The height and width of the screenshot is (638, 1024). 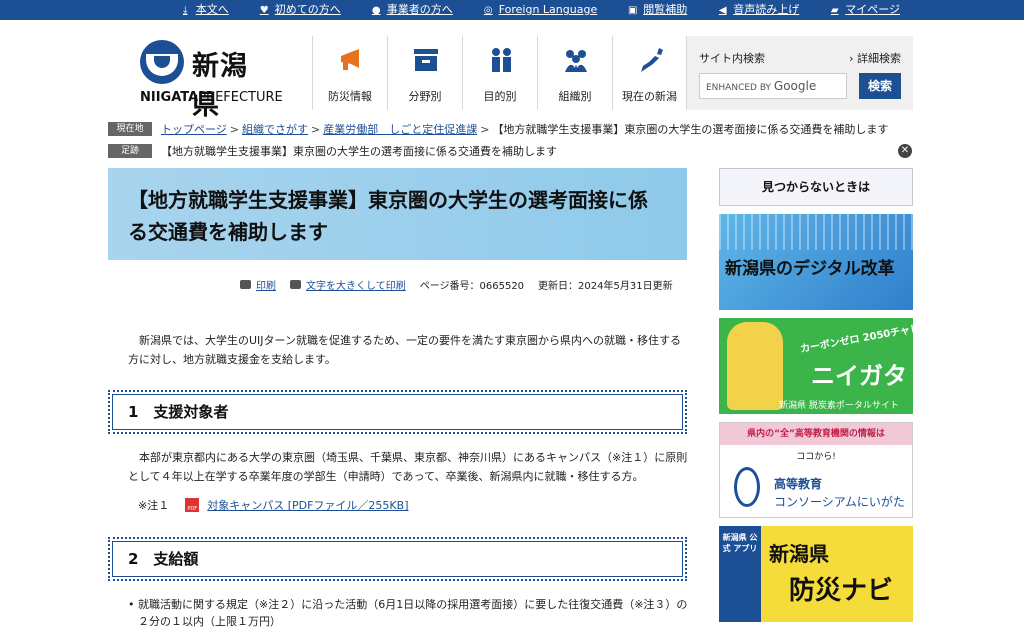 I want to click on breadcrumb-top: トップページ, so click(x=194, y=129).